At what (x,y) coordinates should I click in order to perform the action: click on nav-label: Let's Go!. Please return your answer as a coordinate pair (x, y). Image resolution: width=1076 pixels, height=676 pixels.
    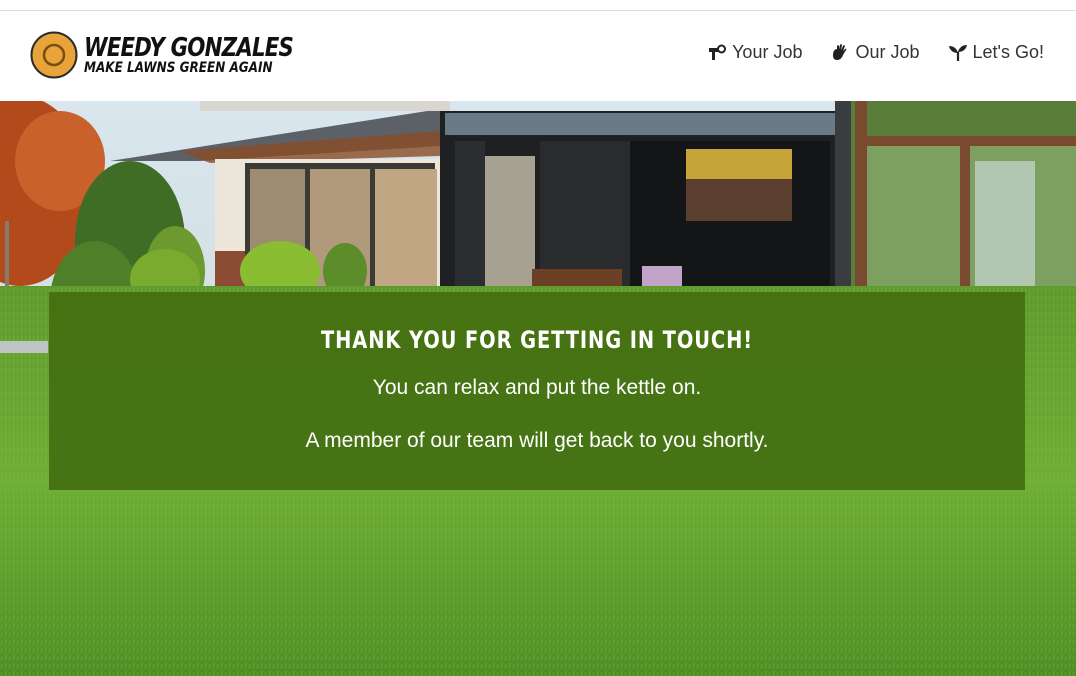
    Looking at the image, I should click on (1008, 52).